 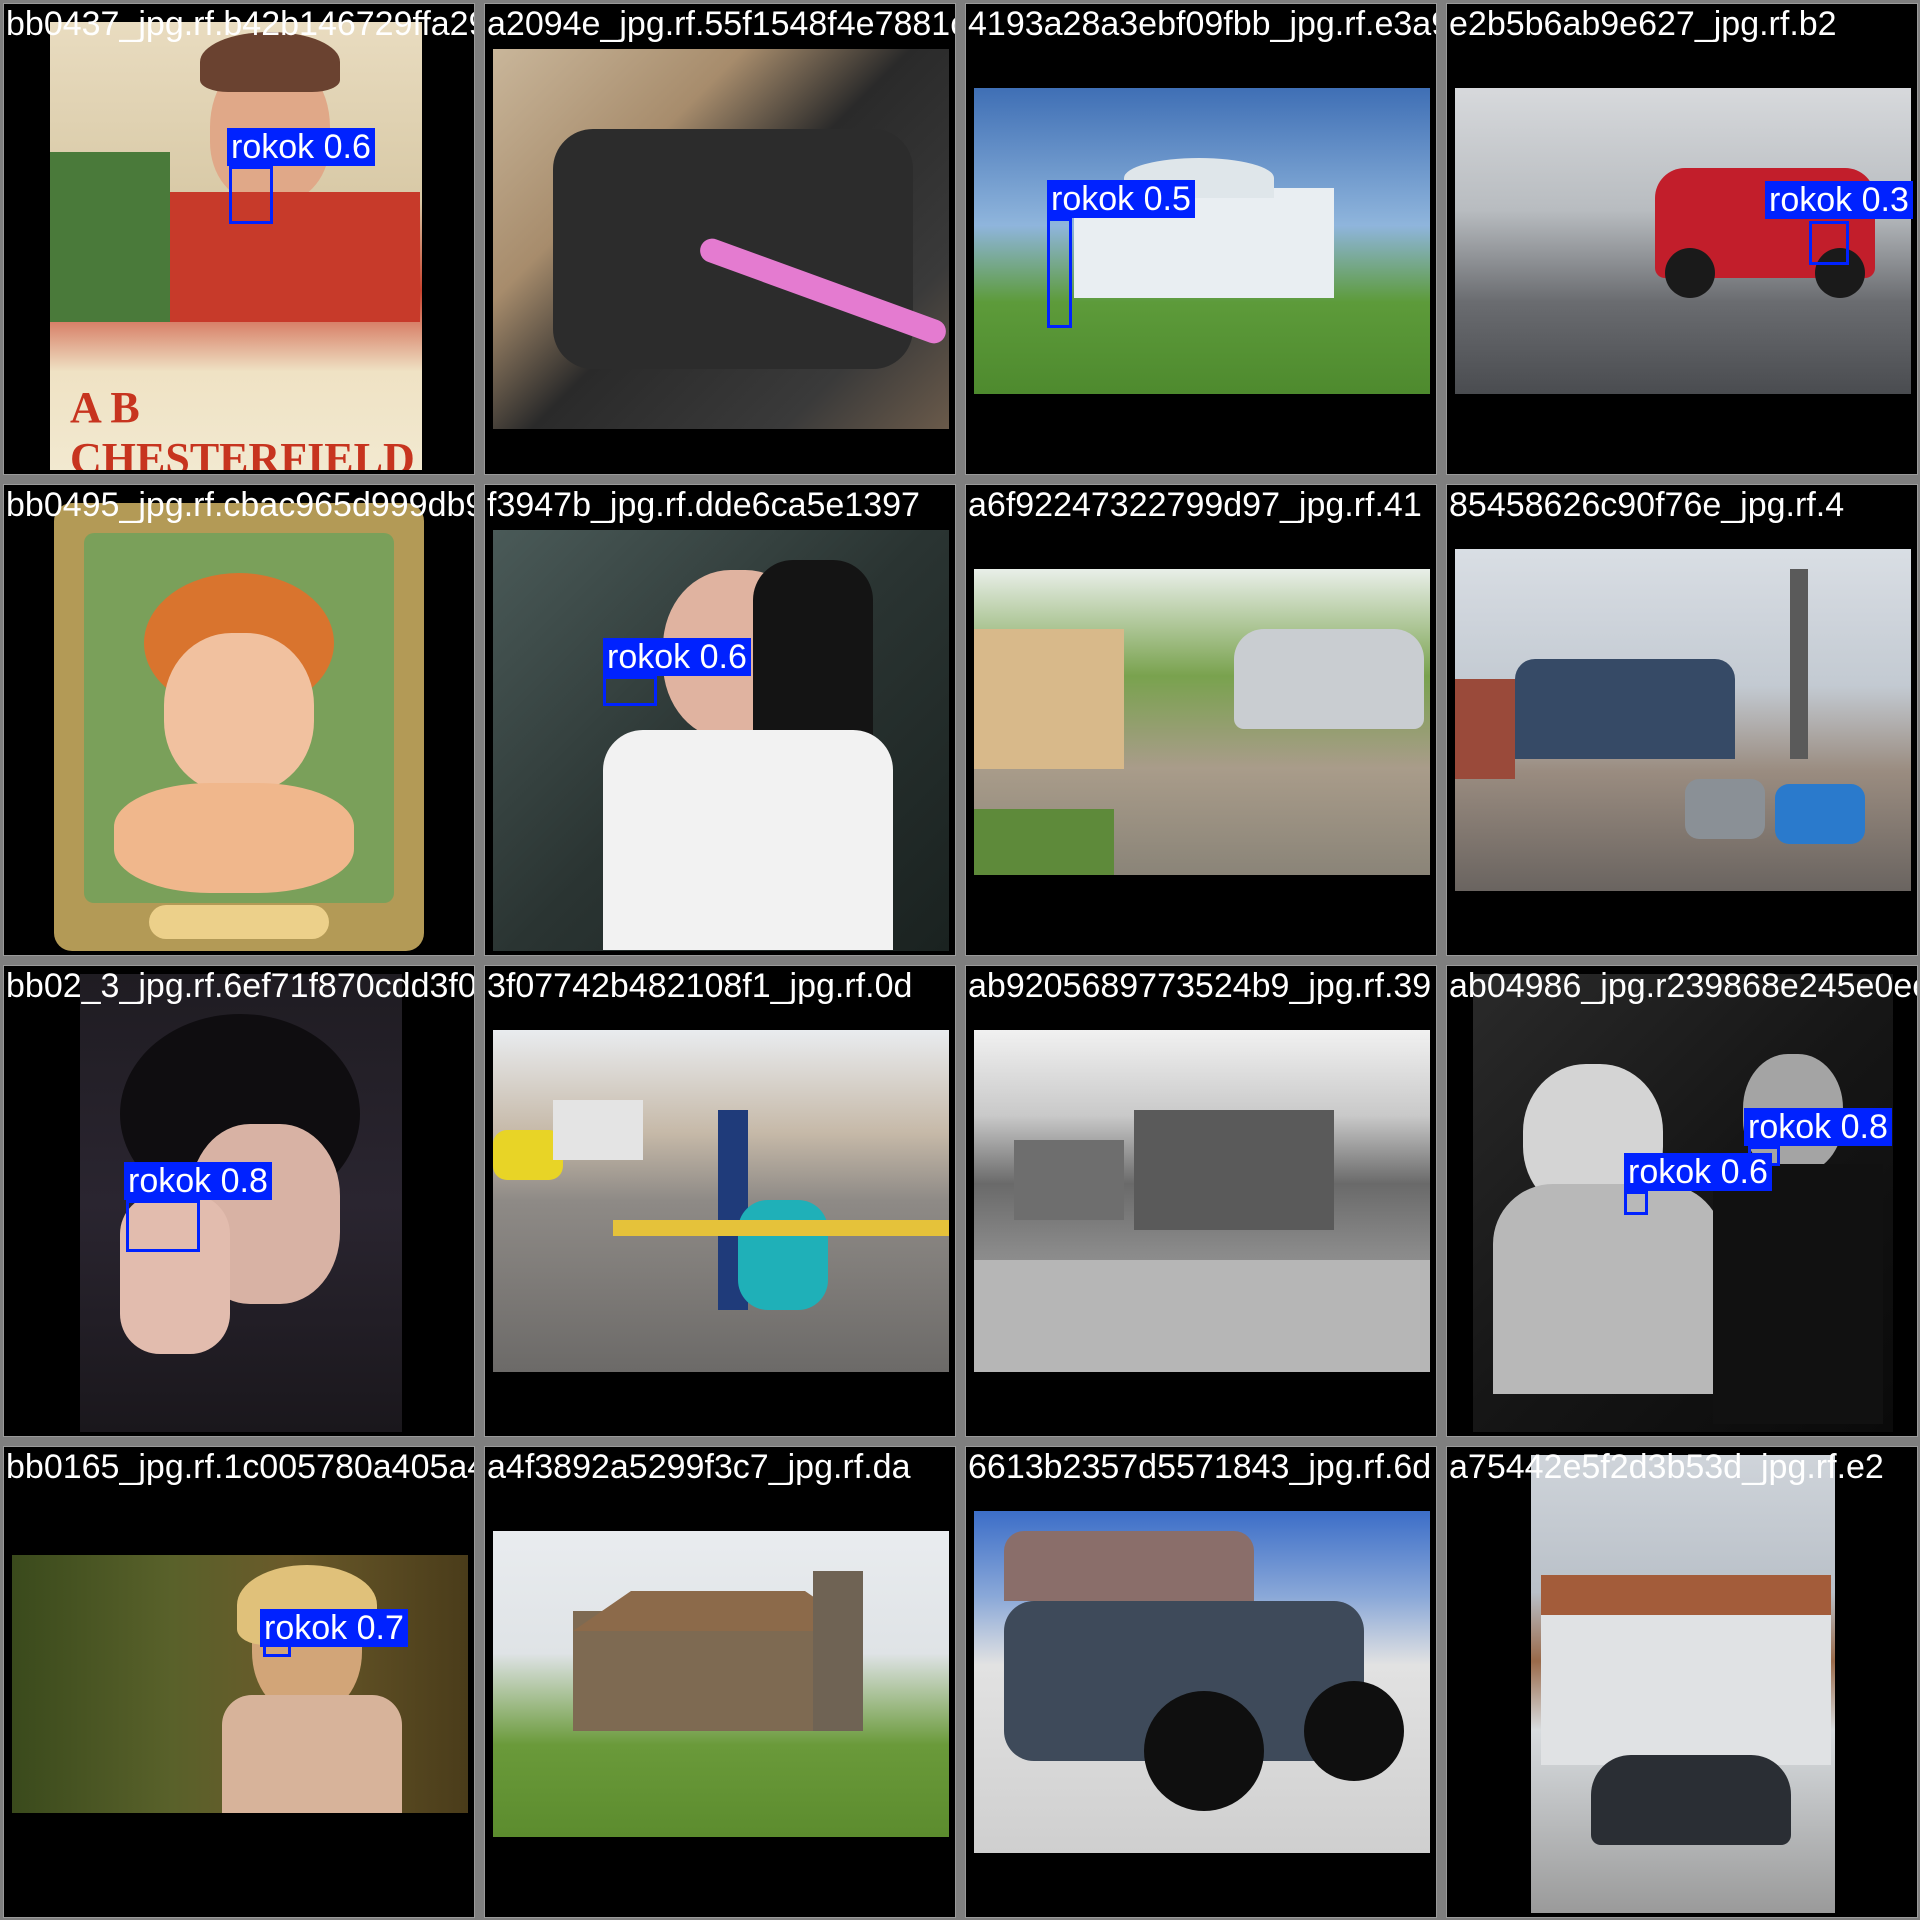 I want to click on photo-figure: A B CHESTERFIELD, so click(x=242, y=426).